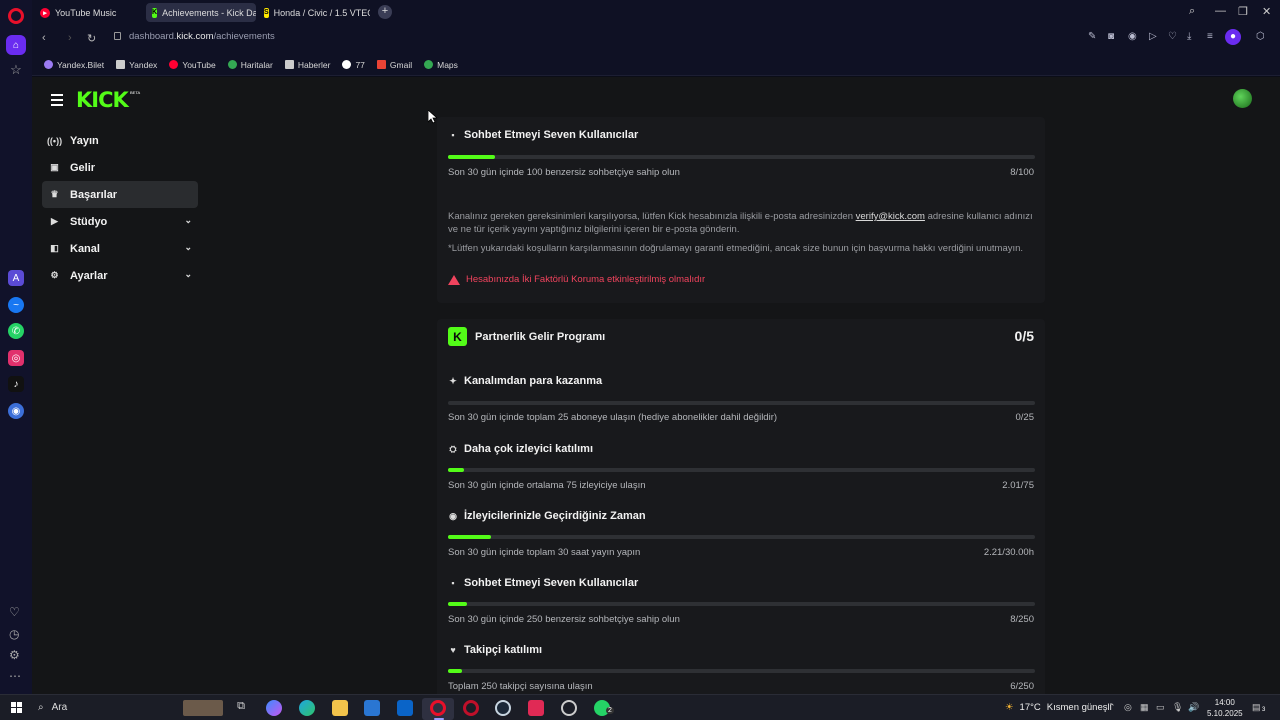  I want to click on bookmark-label: 77, so click(360, 64).